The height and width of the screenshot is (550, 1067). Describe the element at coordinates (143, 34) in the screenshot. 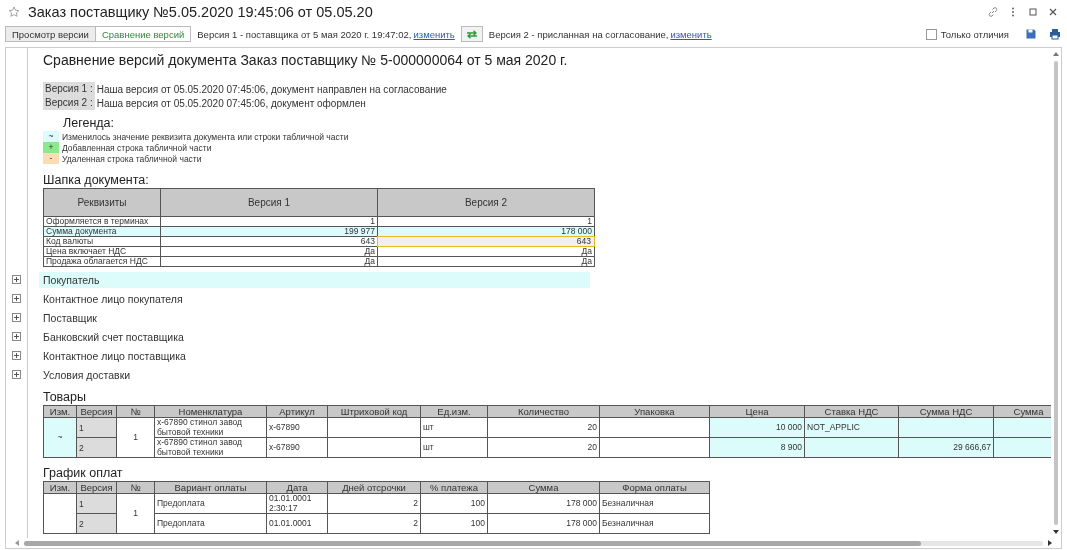

I see `view-tab: Сравнение версий` at that location.